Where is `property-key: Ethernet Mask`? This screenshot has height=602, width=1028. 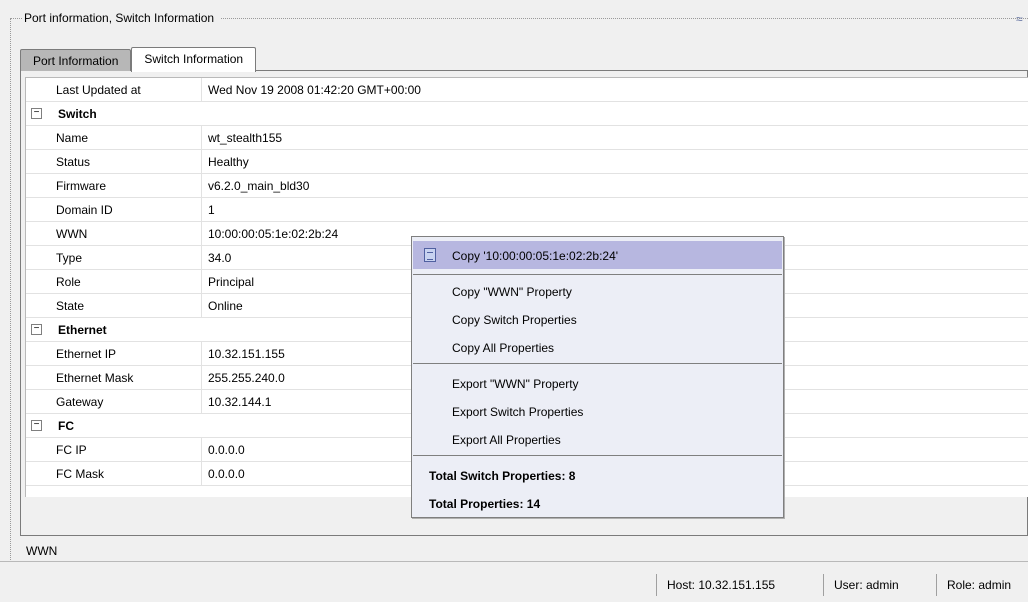 property-key: Ethernet Mask is located at coordinates (114, 377).